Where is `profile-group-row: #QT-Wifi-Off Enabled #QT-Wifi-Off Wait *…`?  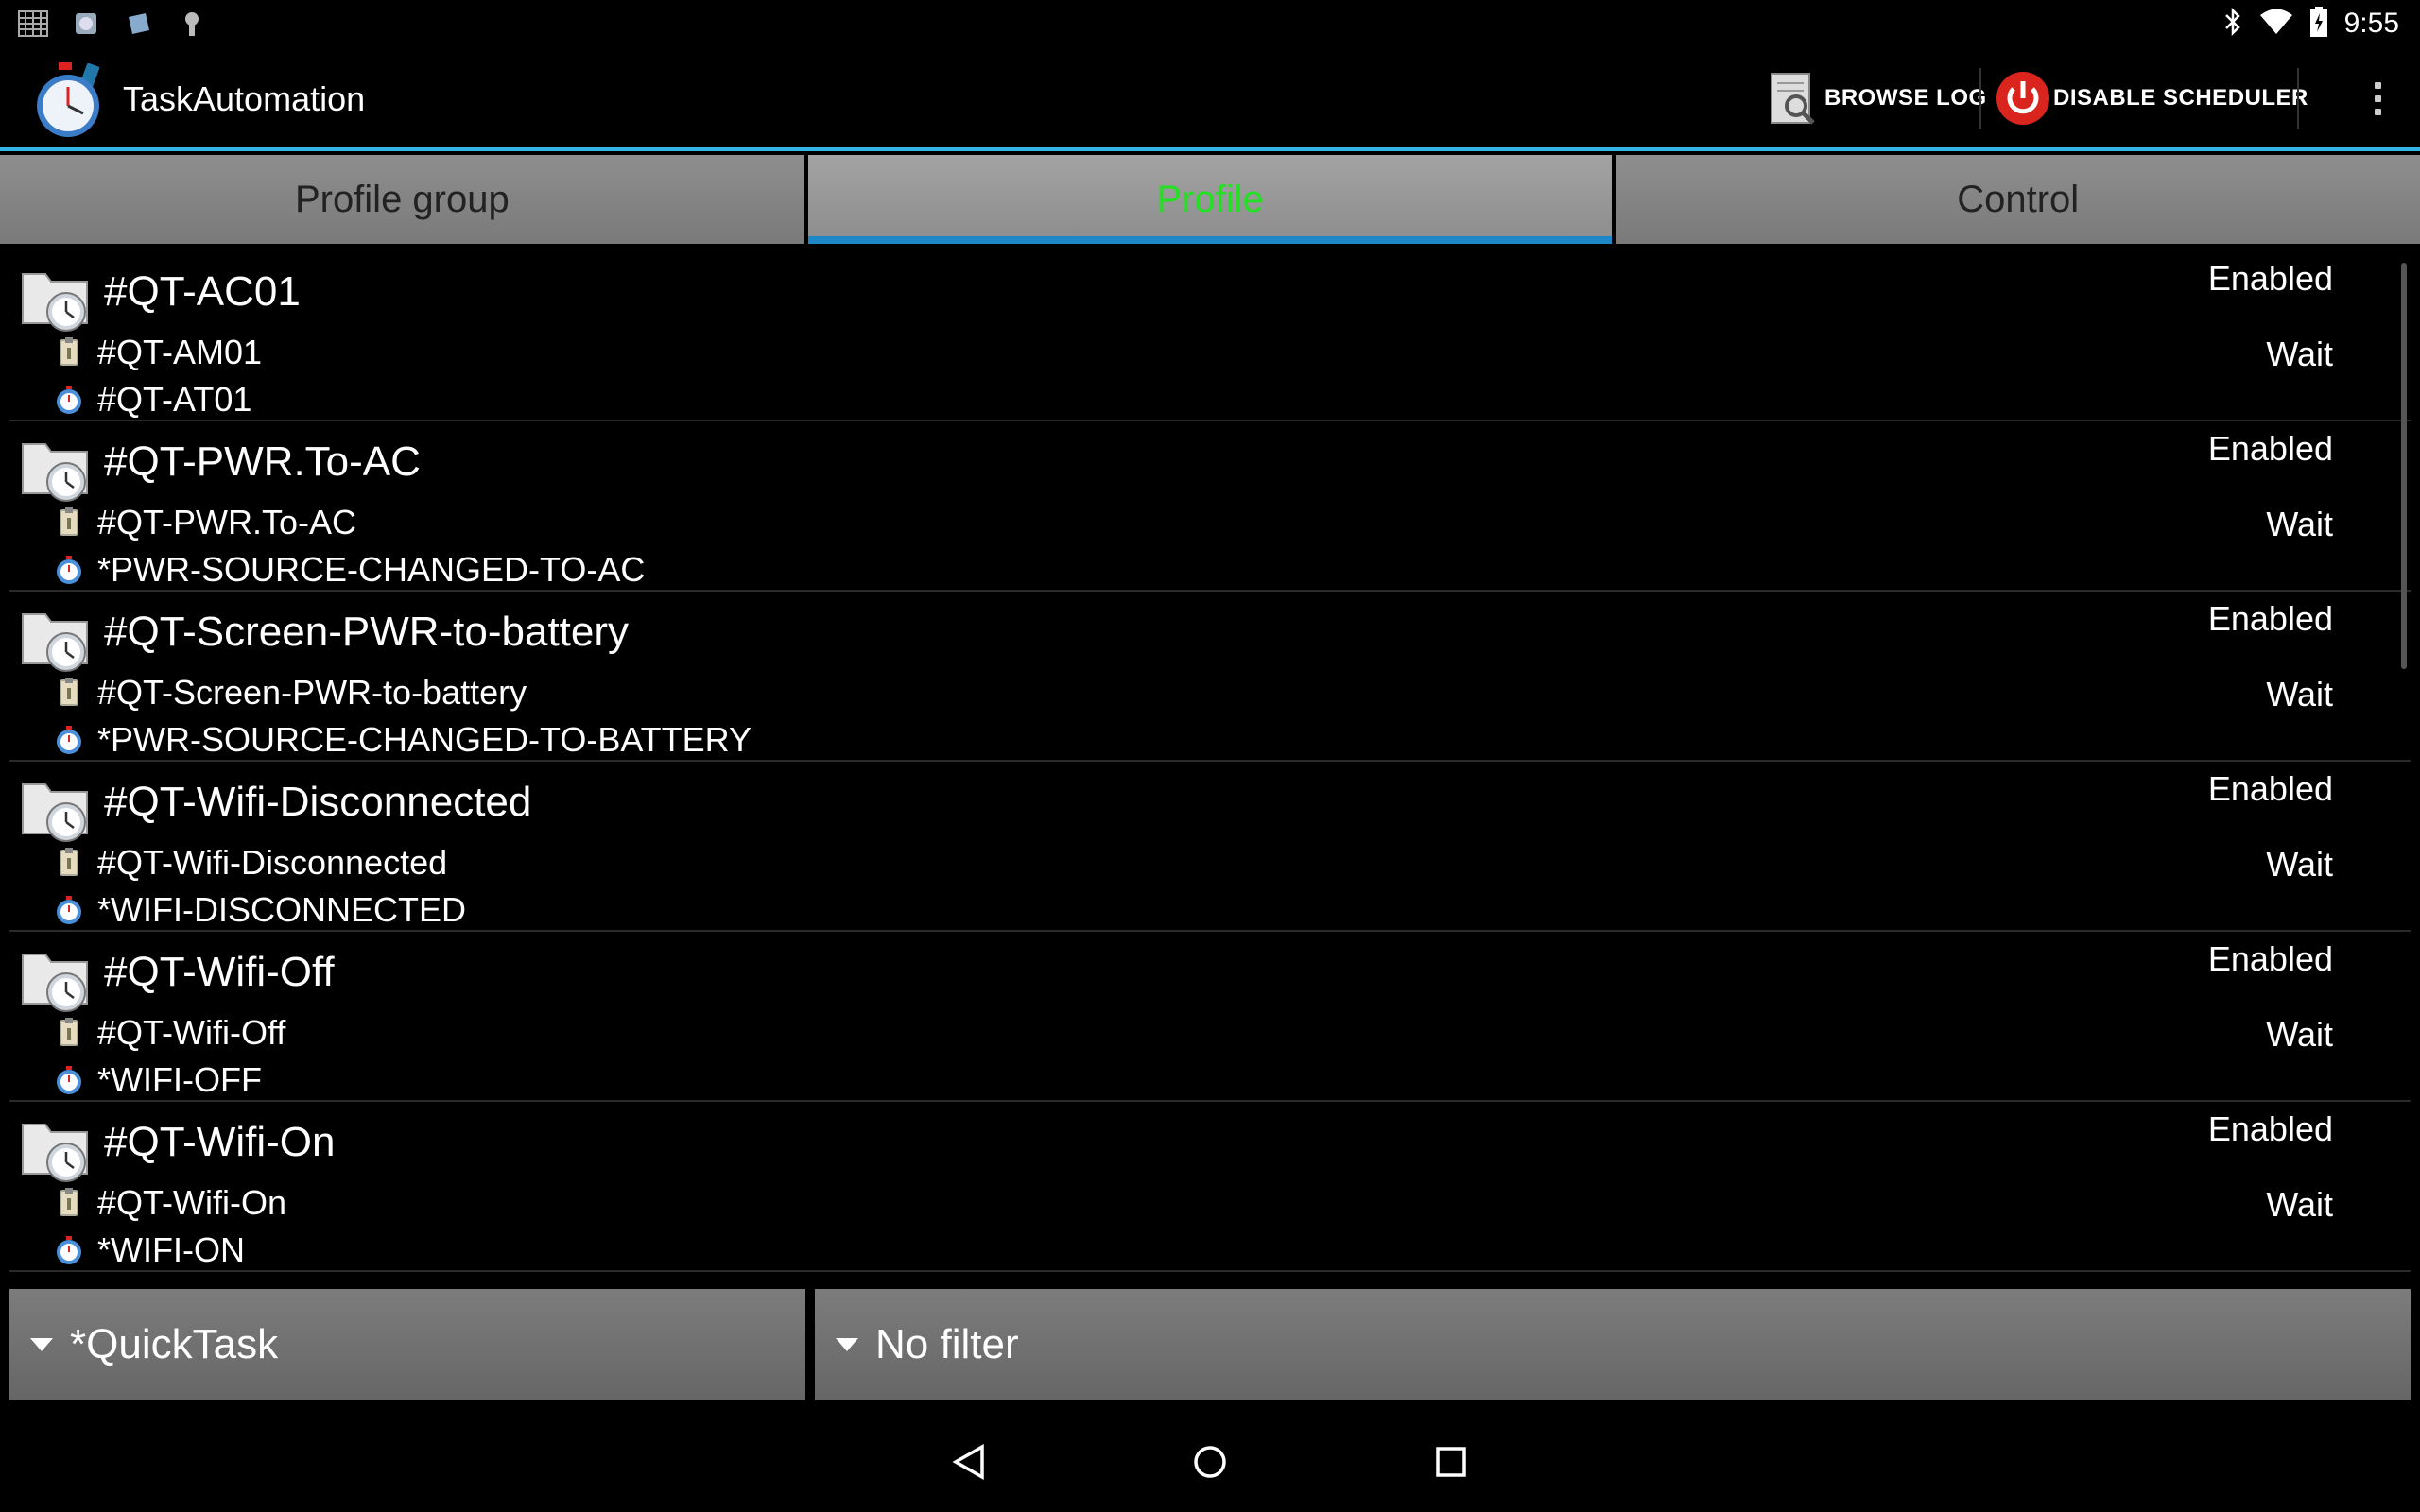 profile-group-row: #QT-Wifi-Off Enabled #QT-Wifi-Off Wait *… is located at coordinates (1210, 1017).